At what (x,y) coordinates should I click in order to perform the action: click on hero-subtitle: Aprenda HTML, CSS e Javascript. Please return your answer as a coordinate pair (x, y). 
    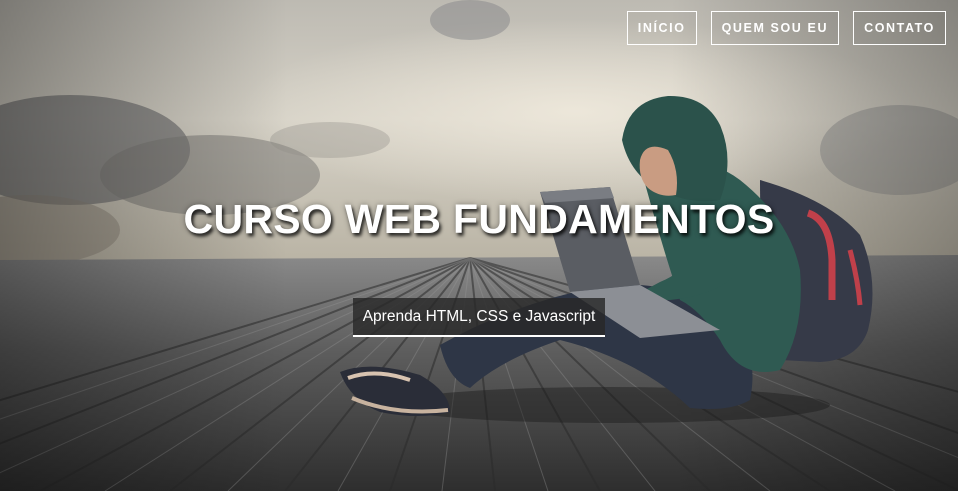
    Looking at the image, I should click on (479, 317).